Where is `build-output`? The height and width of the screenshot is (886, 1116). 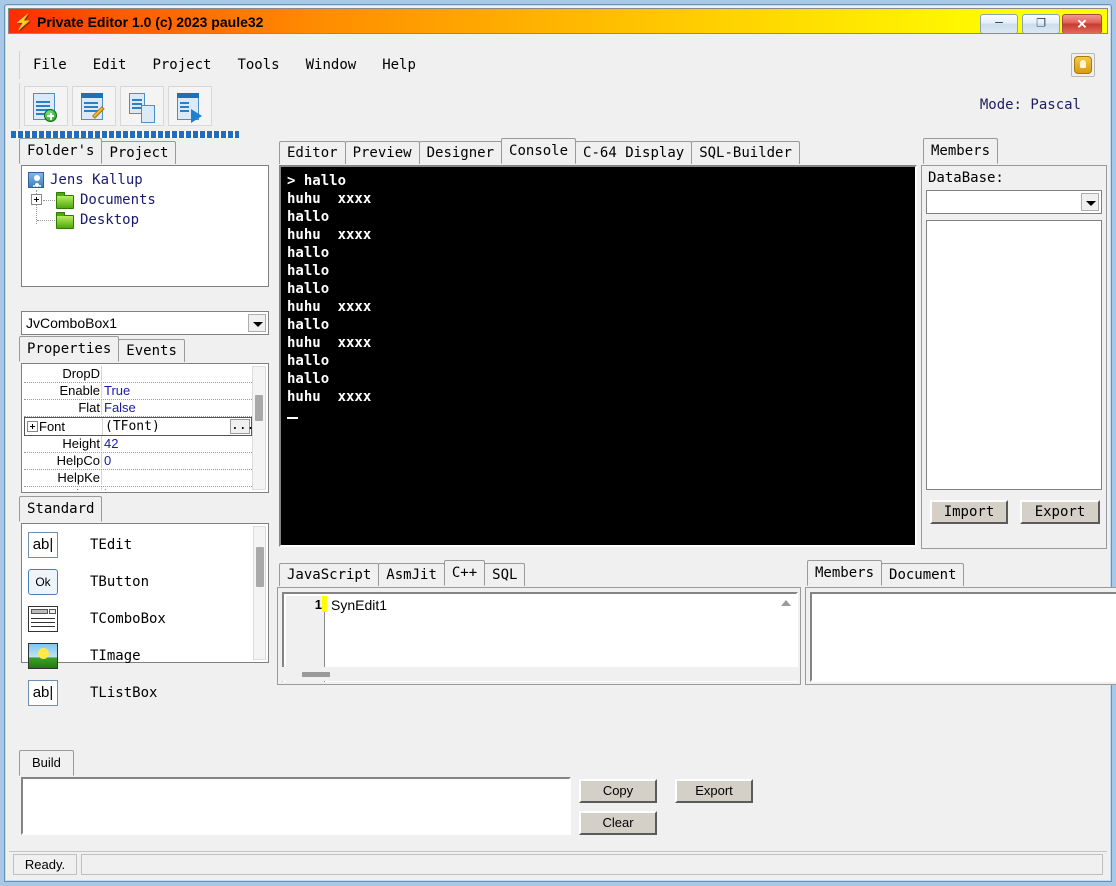
build-output is located at coordinates (296, 806).